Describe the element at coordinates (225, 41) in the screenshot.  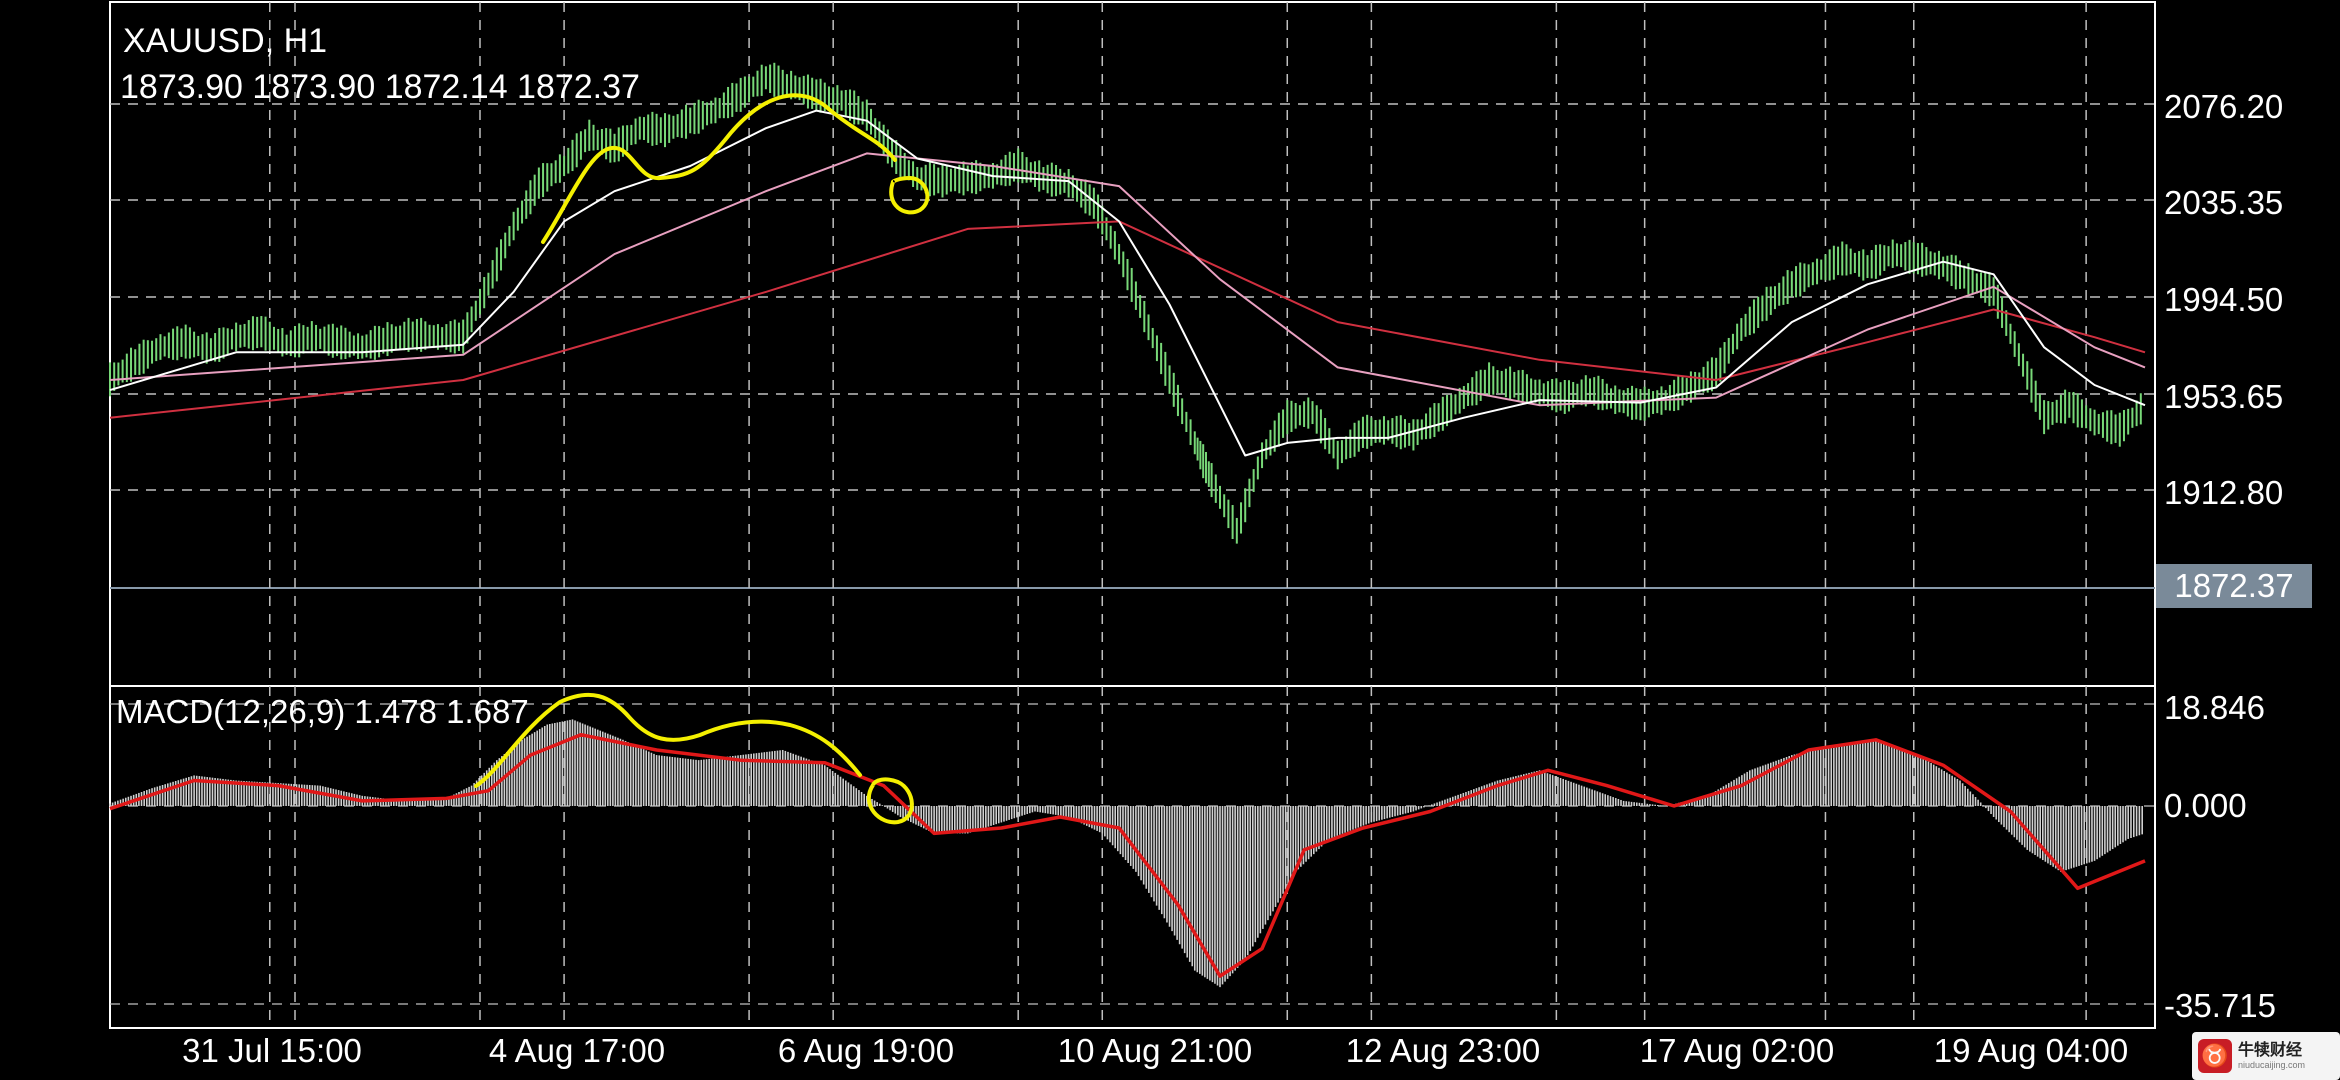
I see `symbol-label: XAUUSD, H1` at that location.